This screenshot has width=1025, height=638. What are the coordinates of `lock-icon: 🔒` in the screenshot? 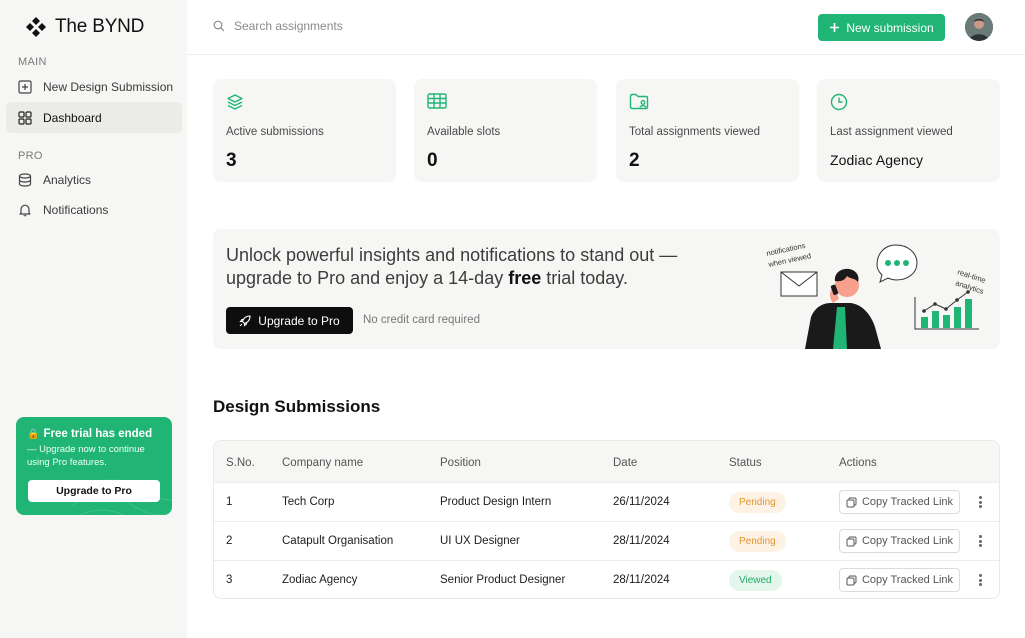 It's located at (33, 434).